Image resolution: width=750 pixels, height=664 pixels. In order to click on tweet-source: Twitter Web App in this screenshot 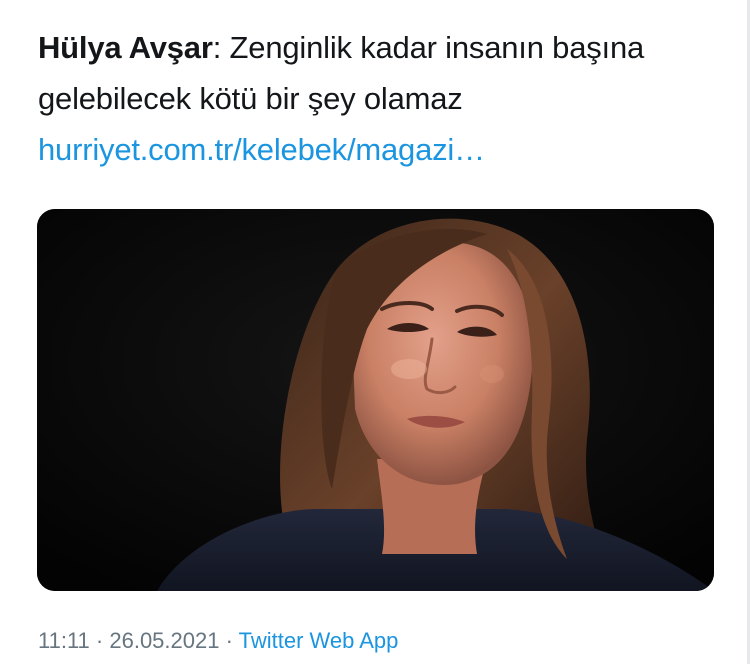, I will do `click(319, 640)`.